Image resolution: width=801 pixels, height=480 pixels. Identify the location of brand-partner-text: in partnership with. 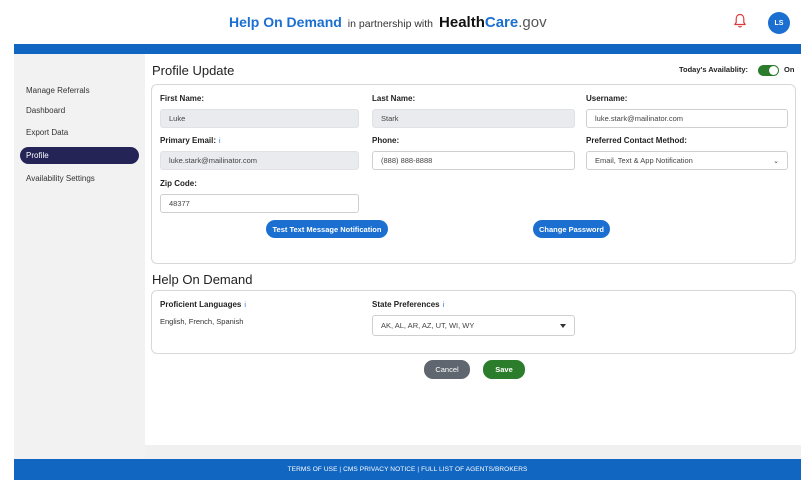
(390, 24).